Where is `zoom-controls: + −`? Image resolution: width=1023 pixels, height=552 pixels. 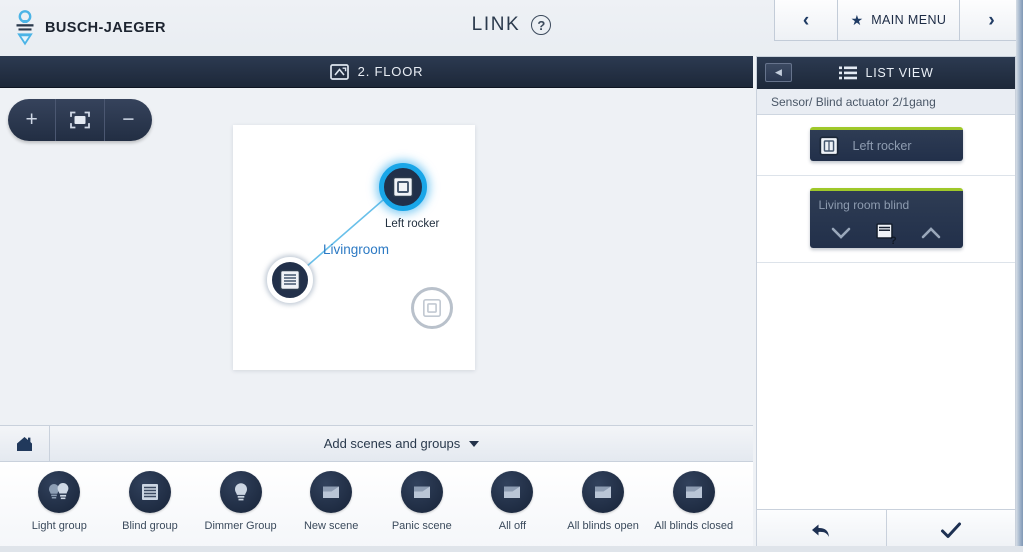
zoom-controls: + − is located at coordinates (80, 120).